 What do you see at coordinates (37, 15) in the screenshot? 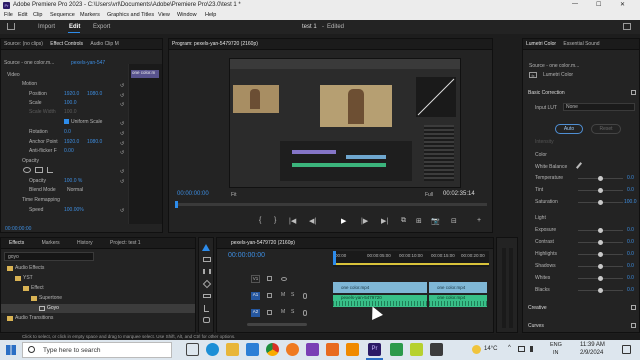
I see `menu-clip: Clip` at bounding box center [37, 15].